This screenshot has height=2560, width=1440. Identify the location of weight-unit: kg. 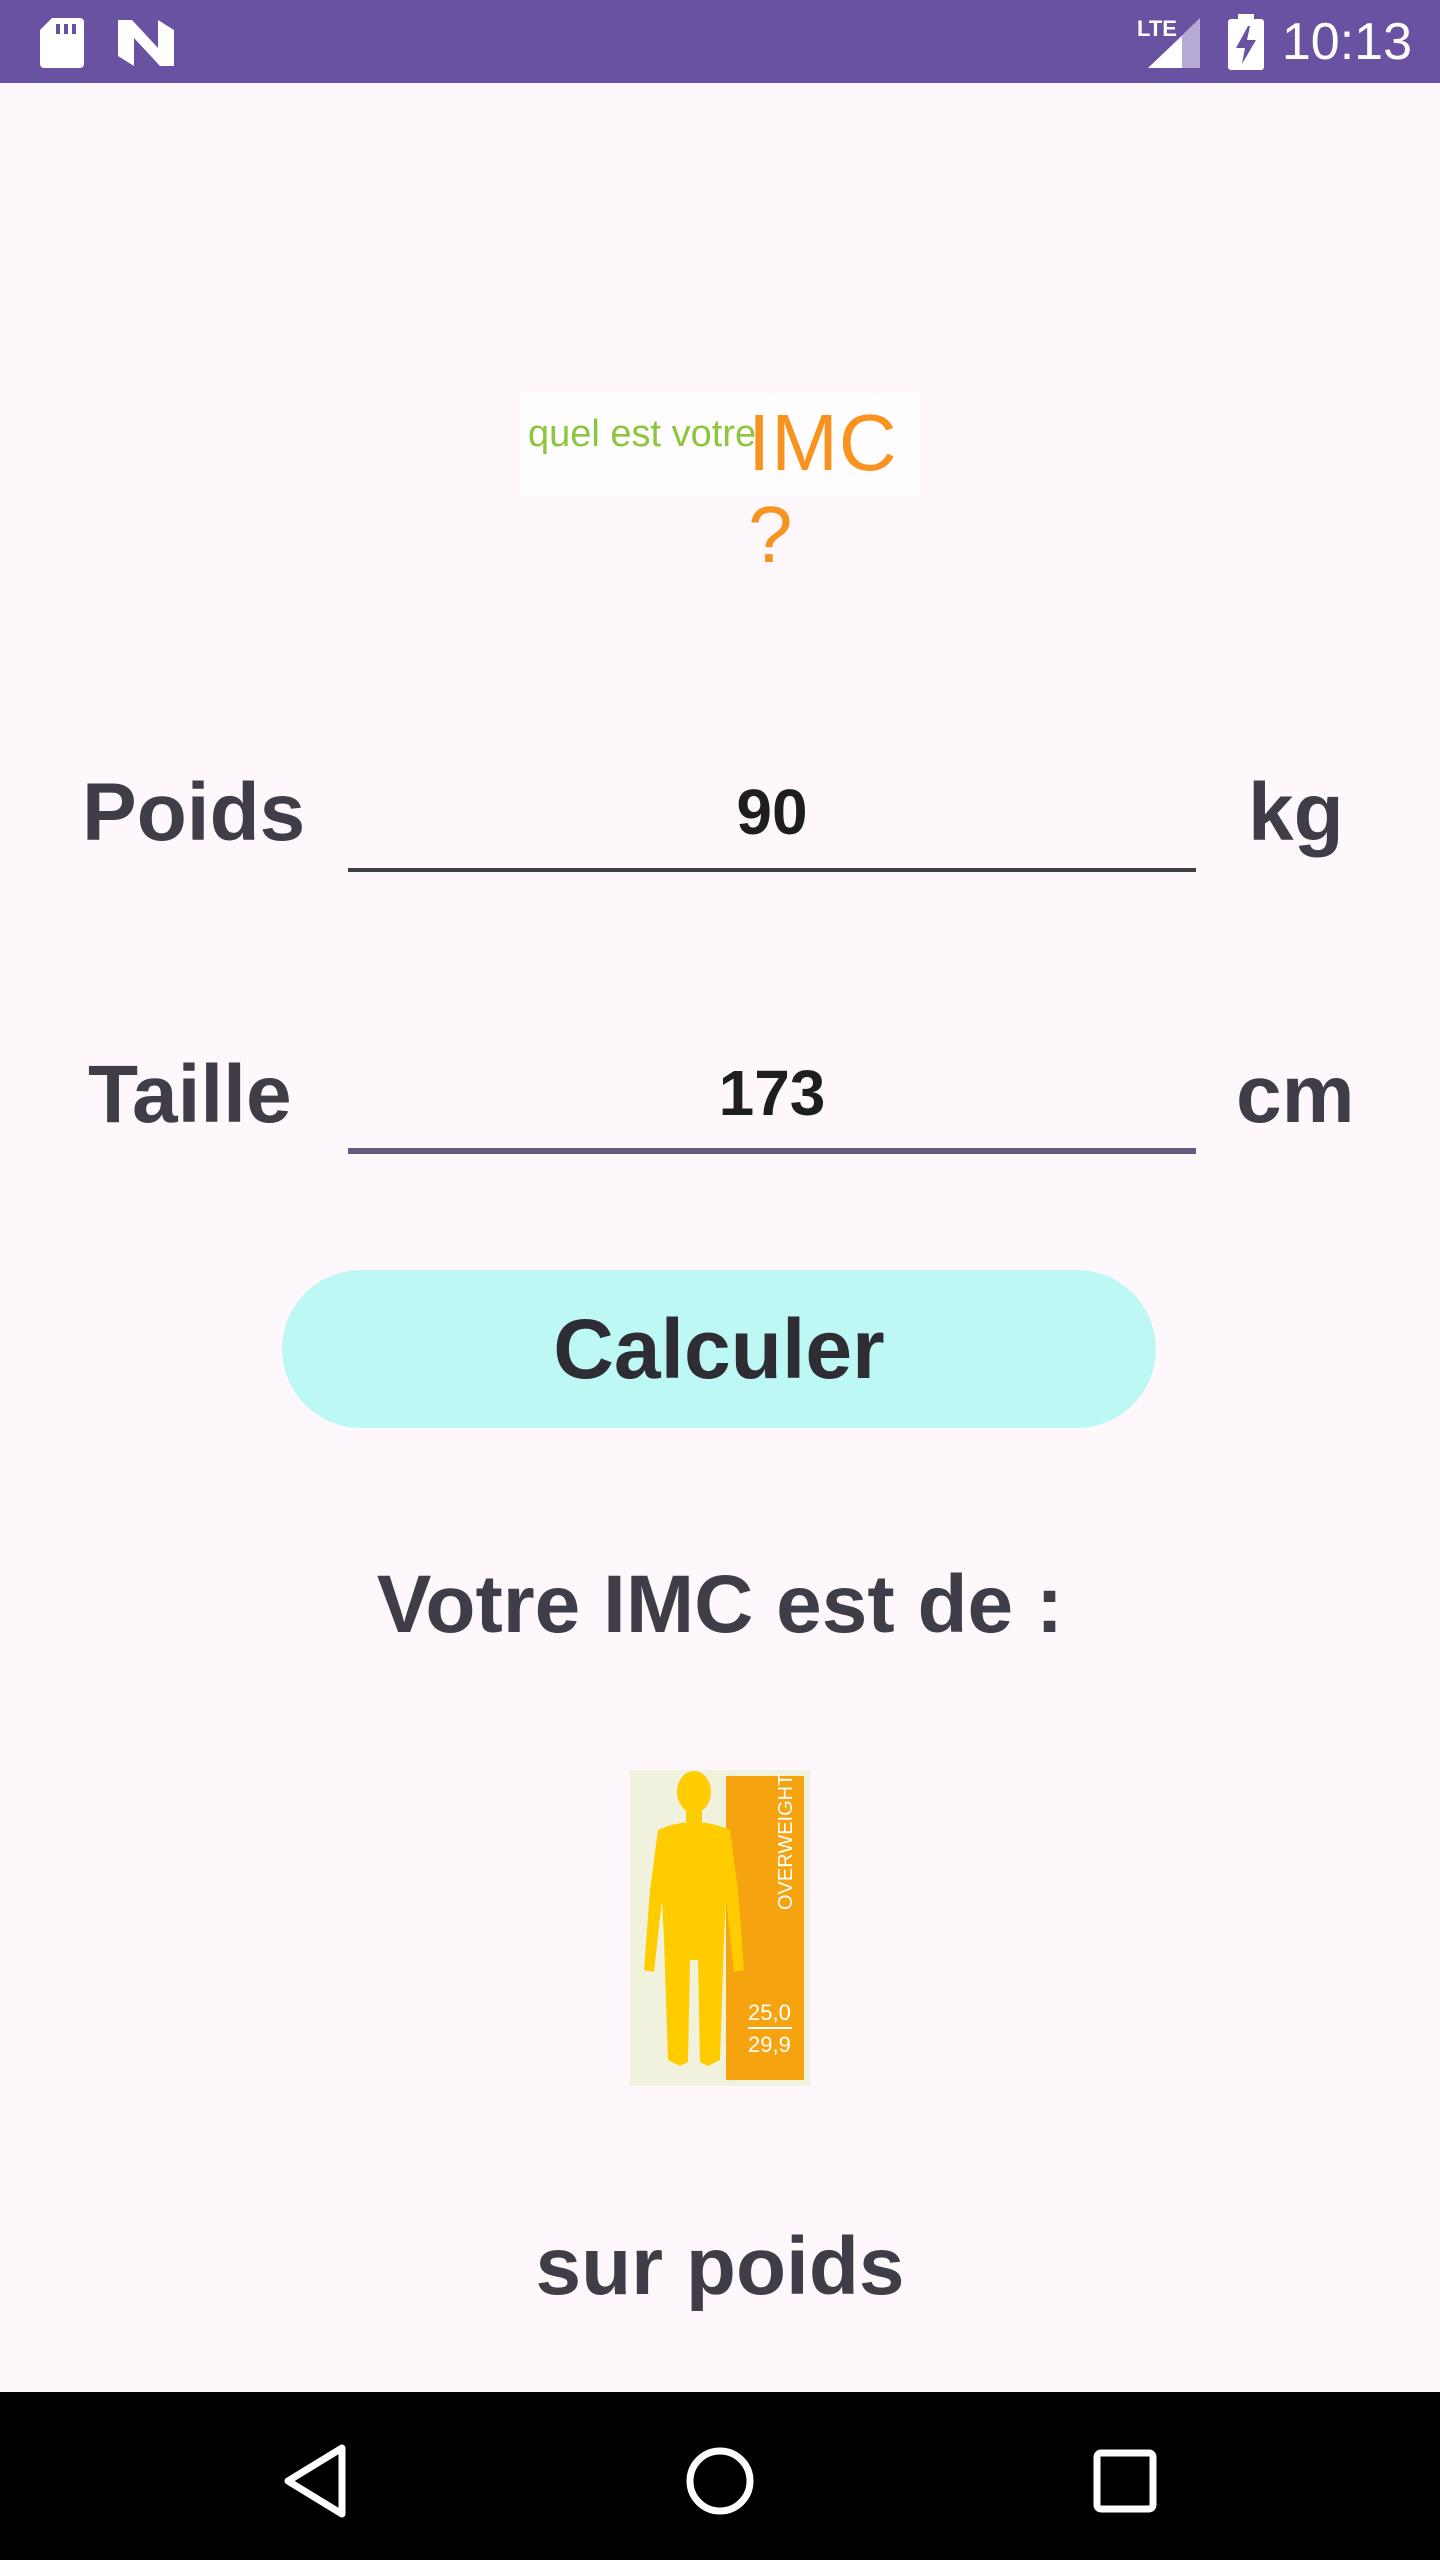
(1296, 812).